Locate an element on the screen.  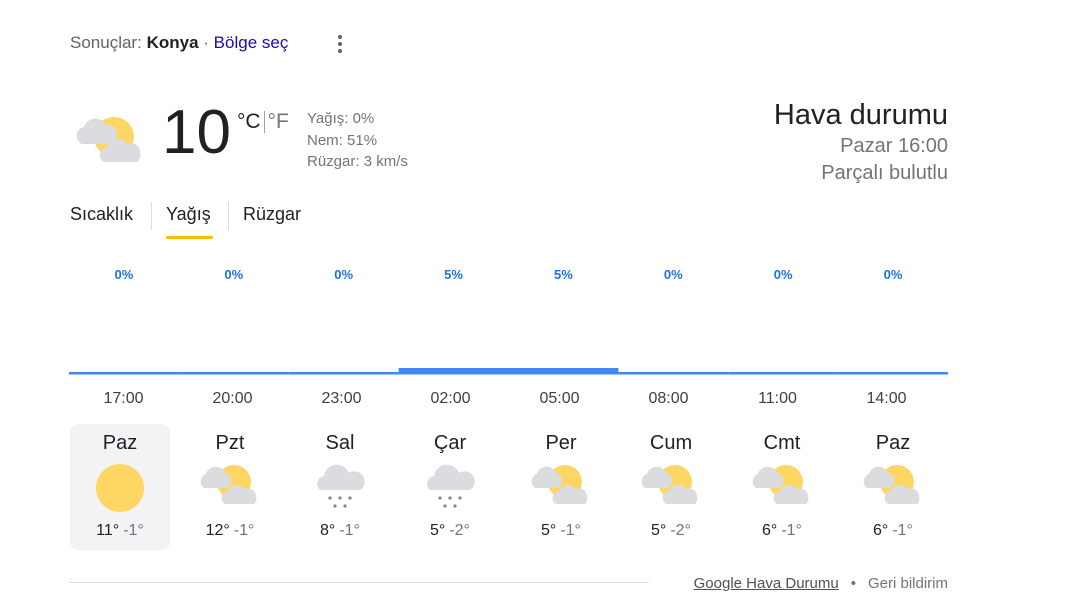
source-link: Google Hava Durumu is located at coordinates (766, 583).